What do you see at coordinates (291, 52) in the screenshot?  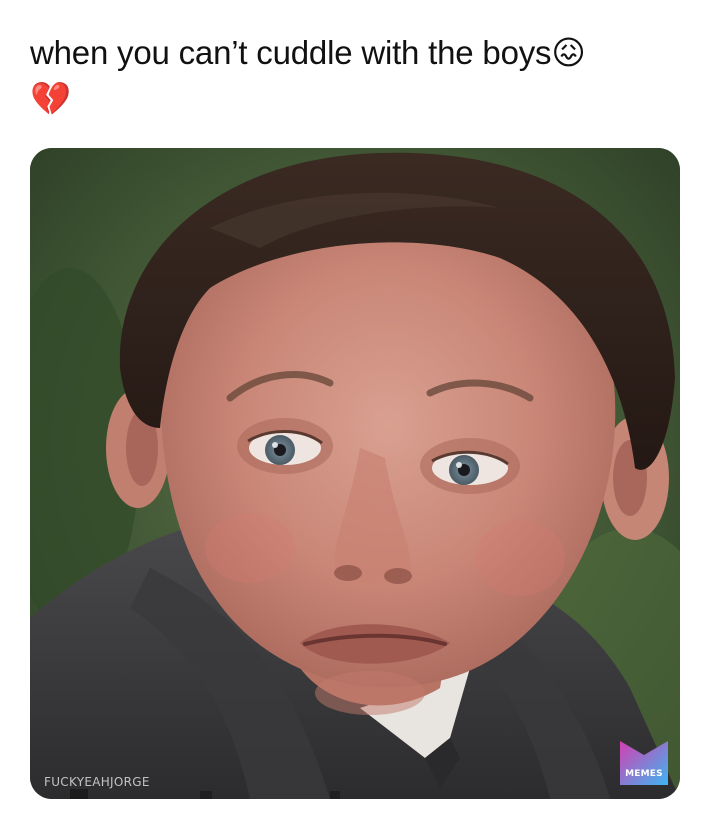 I see `caption-text: when you can’t cuddle with the boys` at bounding box center [291, 52].